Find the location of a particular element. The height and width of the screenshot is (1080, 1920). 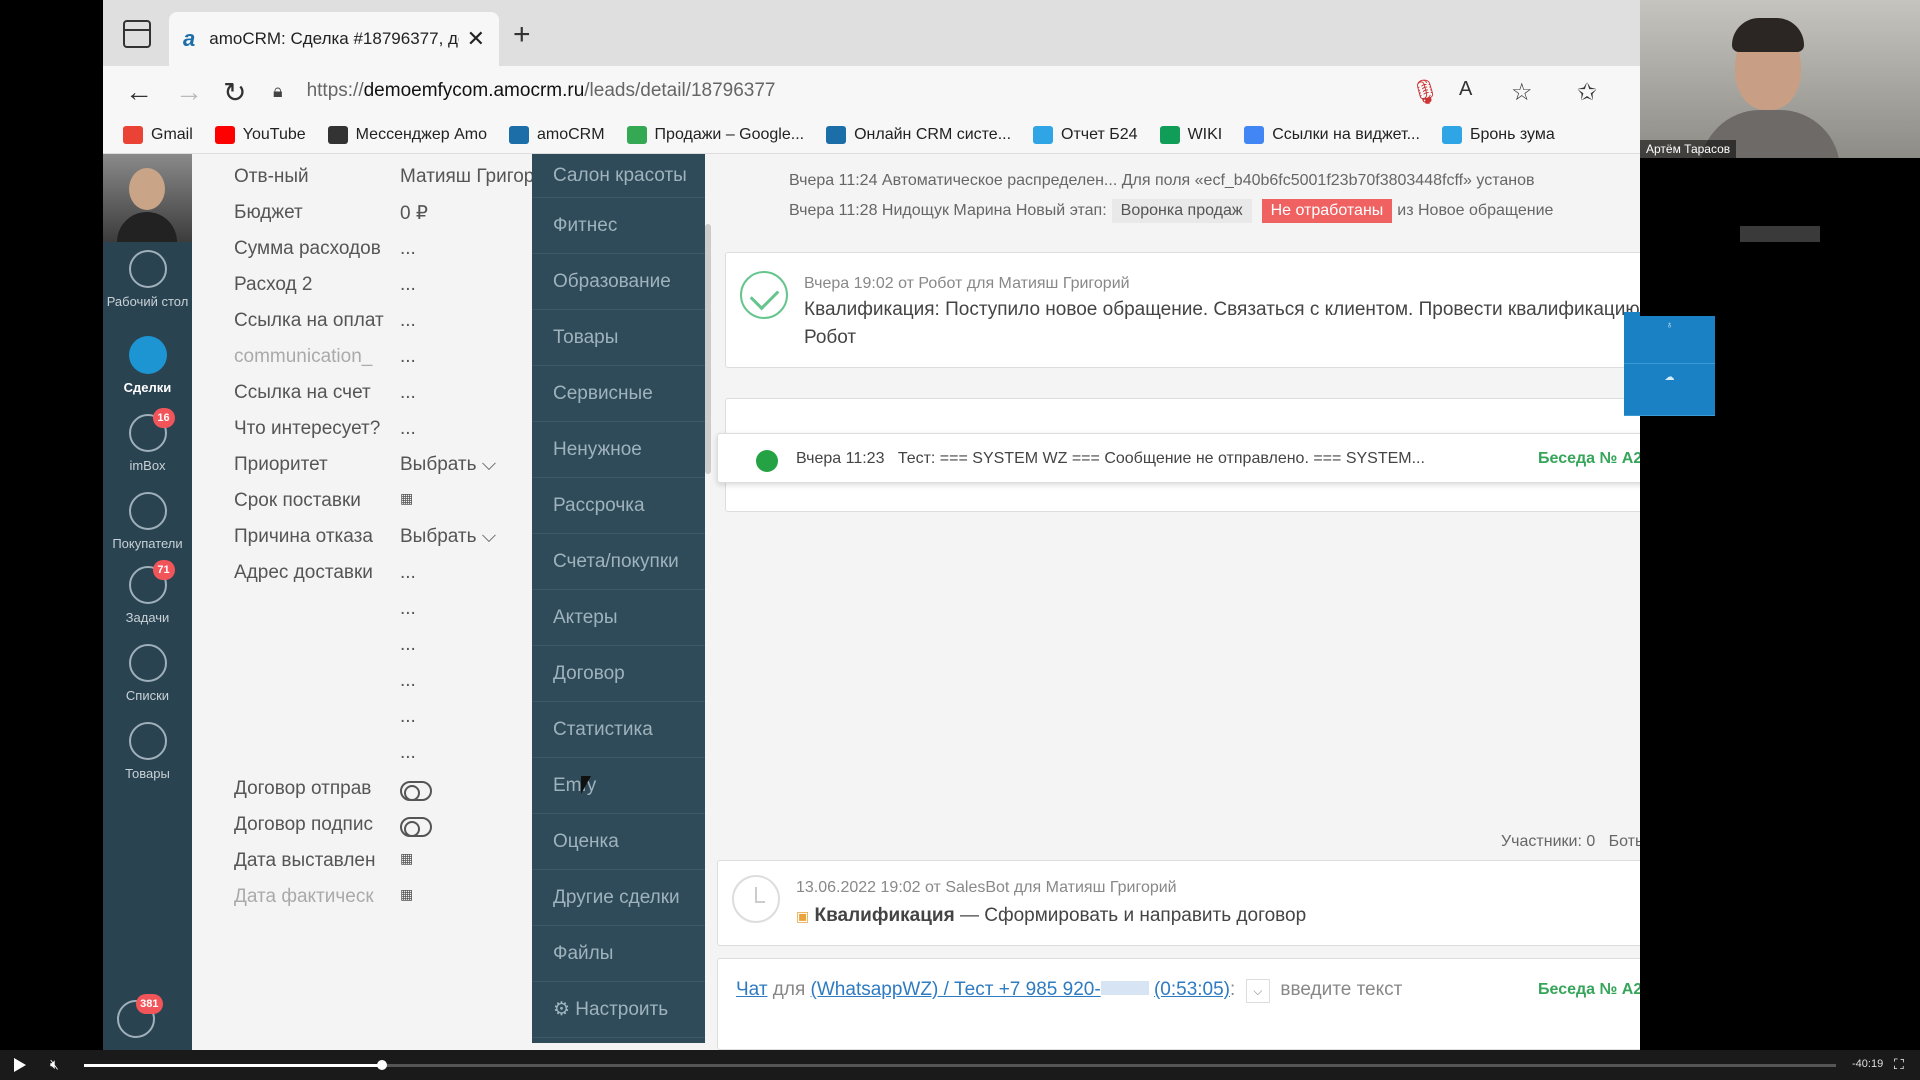

field-row: Причина отказа Выбрать ⌵ is located at coordinates (384, 541).